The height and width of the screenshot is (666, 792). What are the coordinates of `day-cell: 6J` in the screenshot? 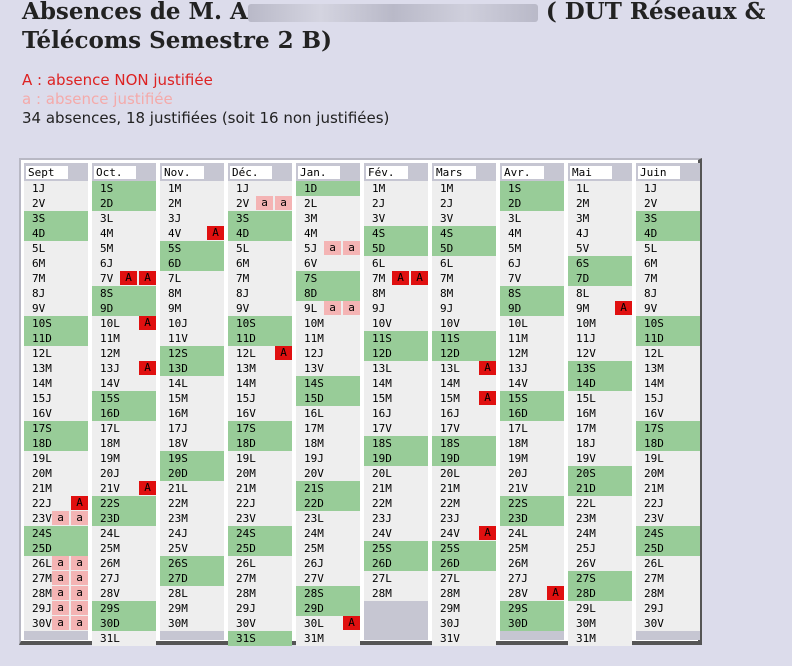 It's located at (124, 263).